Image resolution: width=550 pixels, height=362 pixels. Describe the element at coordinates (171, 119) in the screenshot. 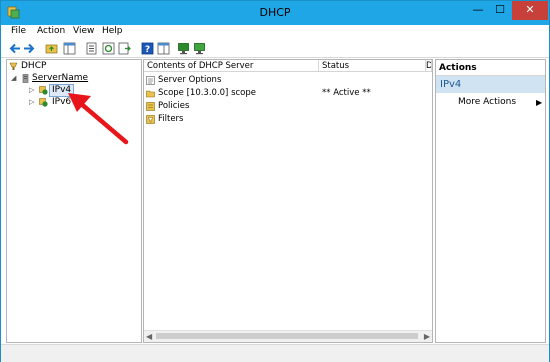

I see `item-name: Filters` at that location.